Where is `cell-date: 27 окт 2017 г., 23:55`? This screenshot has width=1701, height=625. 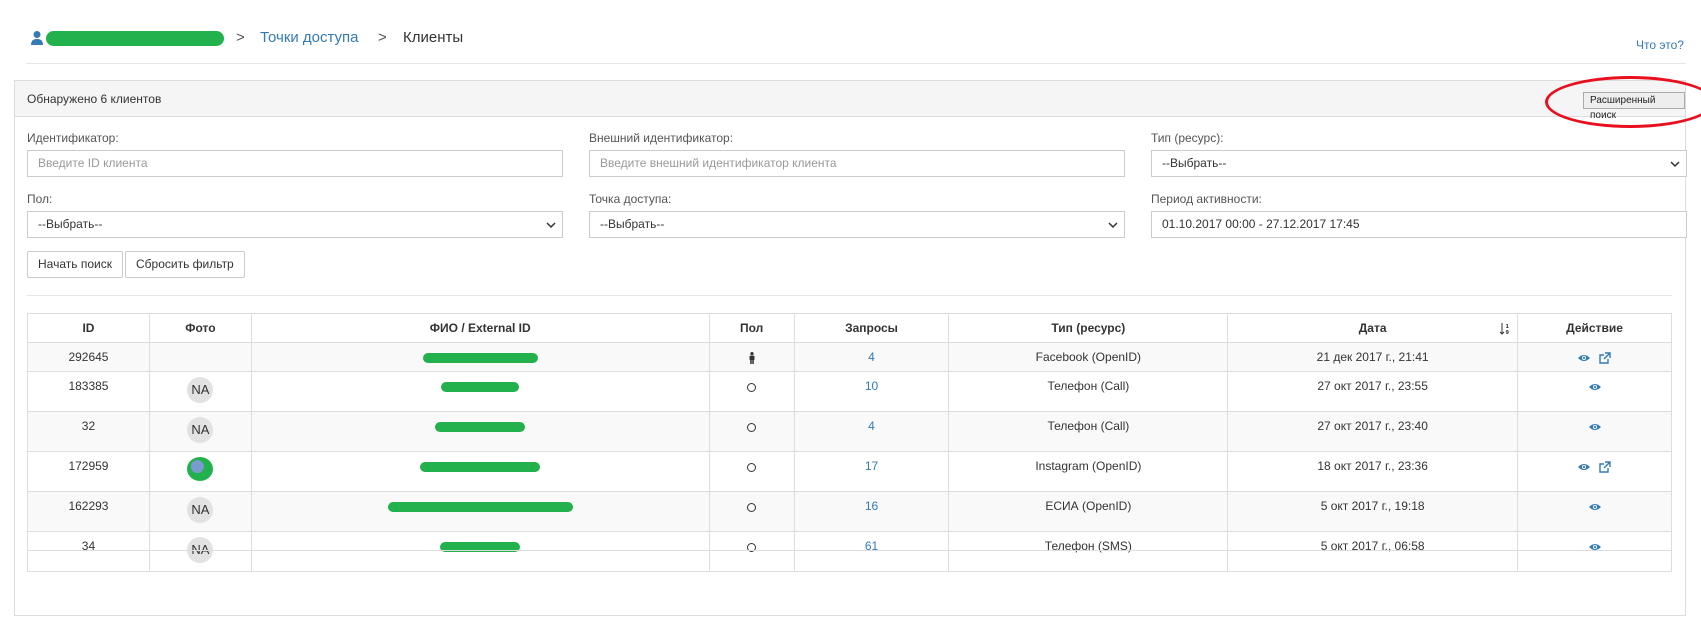
cell-date: 27 окт 2017 г., 23:55 is located at coordinates (1373, 391).